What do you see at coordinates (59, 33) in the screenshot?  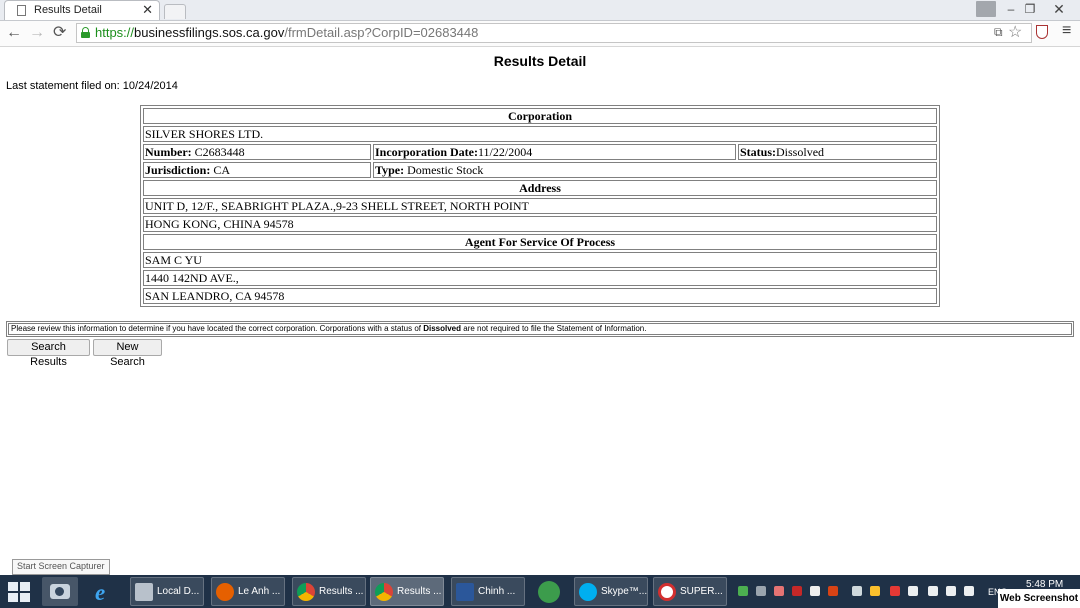 I see `reload-button: ⟳` at bounding box center [59, 33].